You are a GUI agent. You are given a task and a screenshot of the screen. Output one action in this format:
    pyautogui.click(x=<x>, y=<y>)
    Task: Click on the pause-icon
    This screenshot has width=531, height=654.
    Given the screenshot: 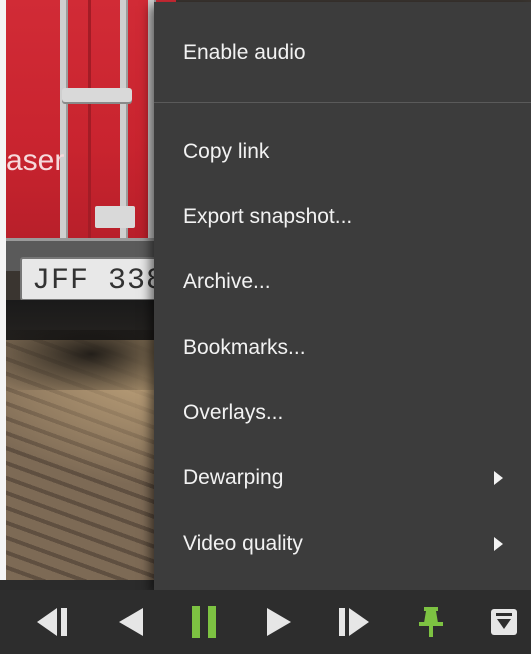 What is the action you would take?
    pyautogui.click(x=204, y=622)
    